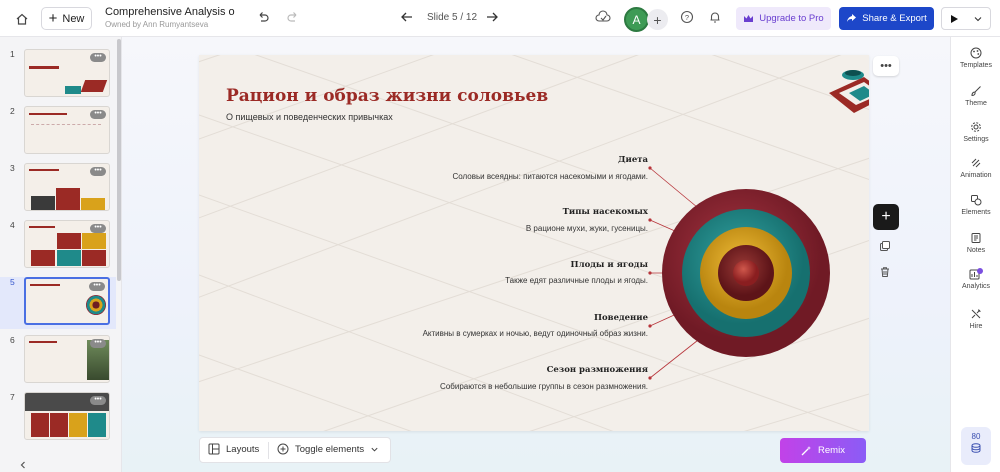 This screenshot has height=472, width=1000. Describe the element at coordinates (976, 200) in the screenshot. I see `shapes-icon` at that location.